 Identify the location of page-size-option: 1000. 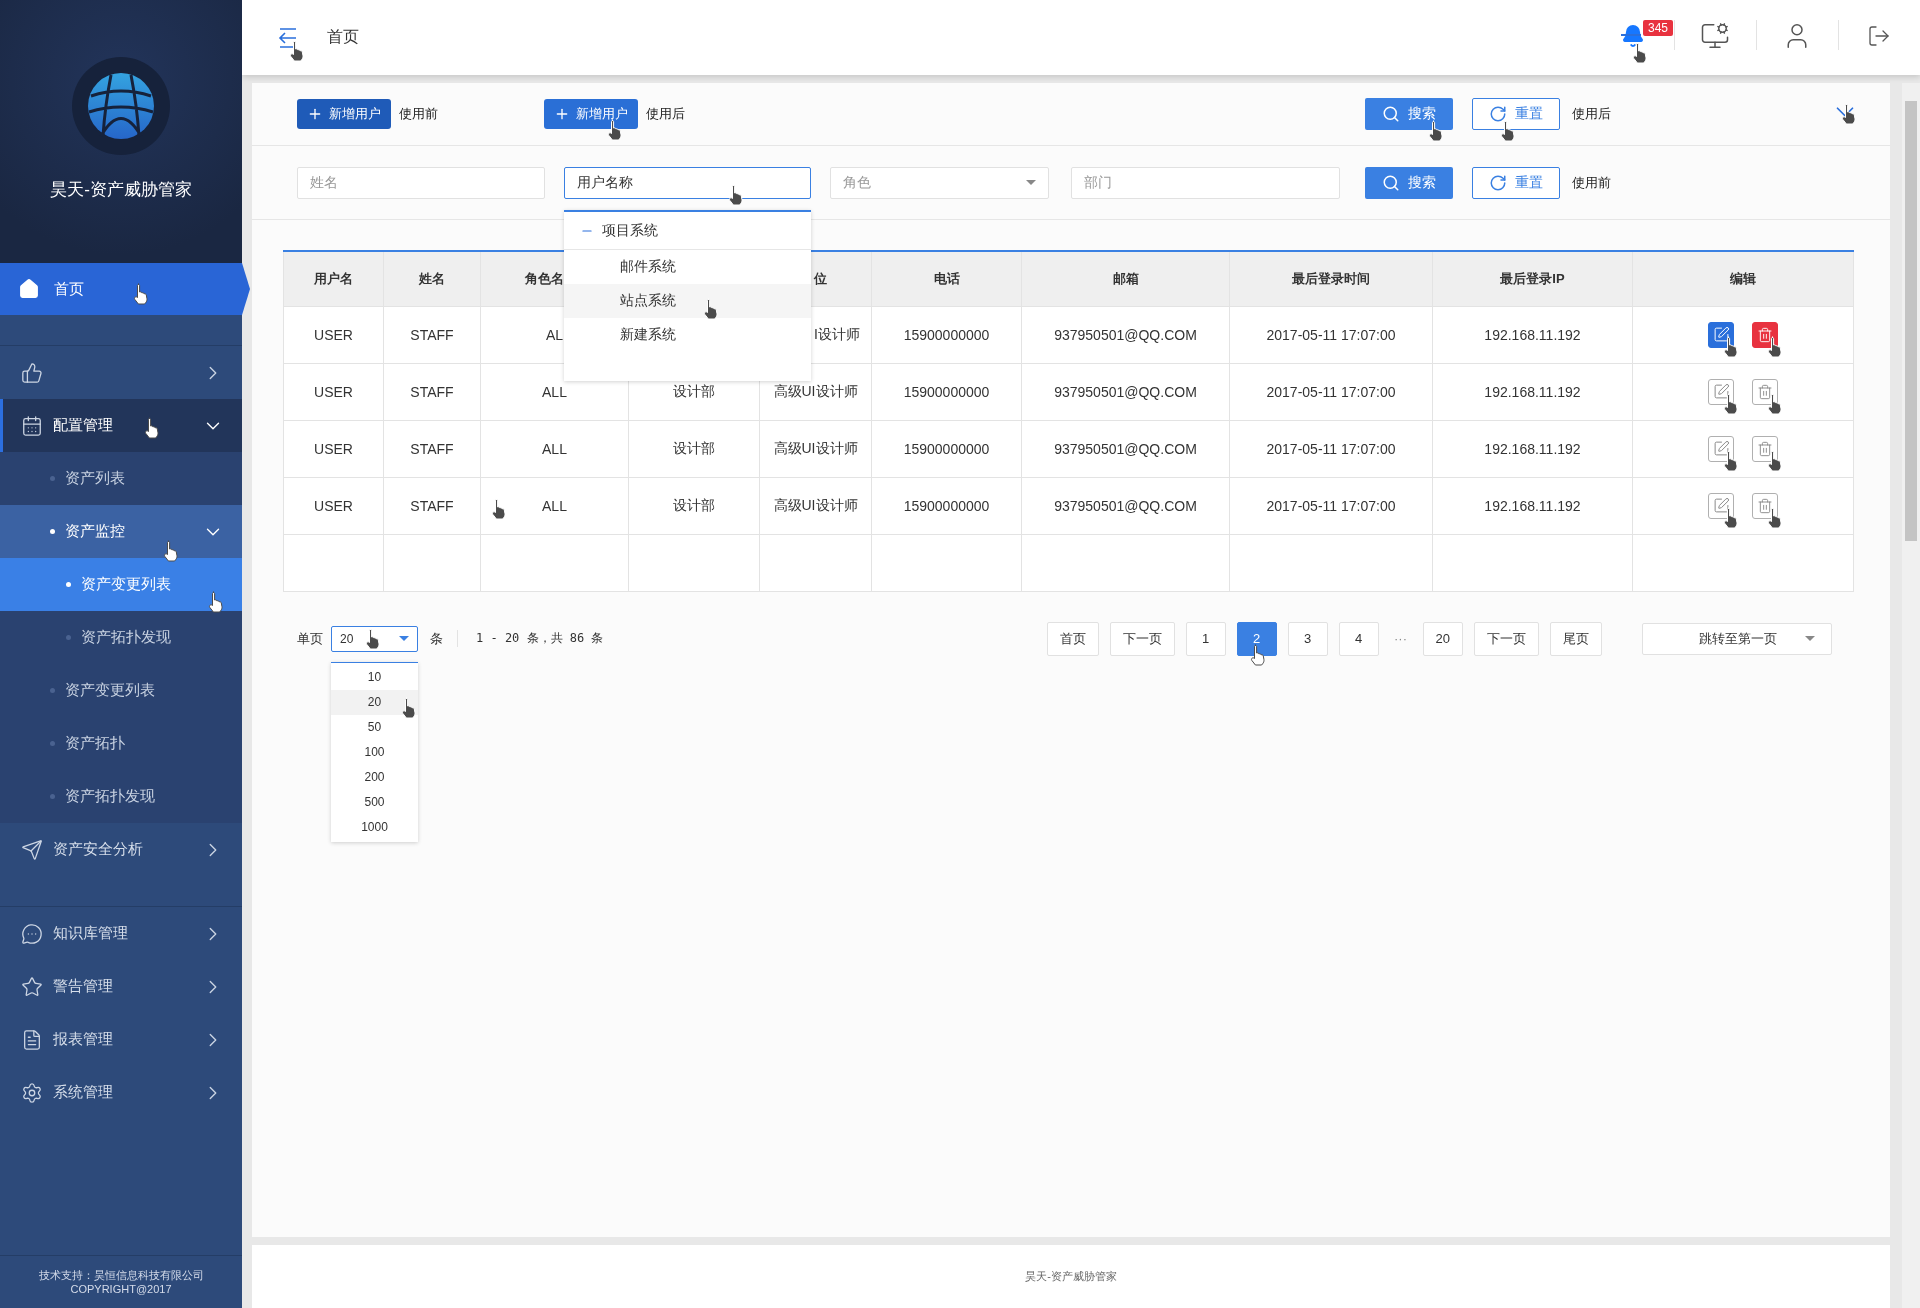
(374, 827).